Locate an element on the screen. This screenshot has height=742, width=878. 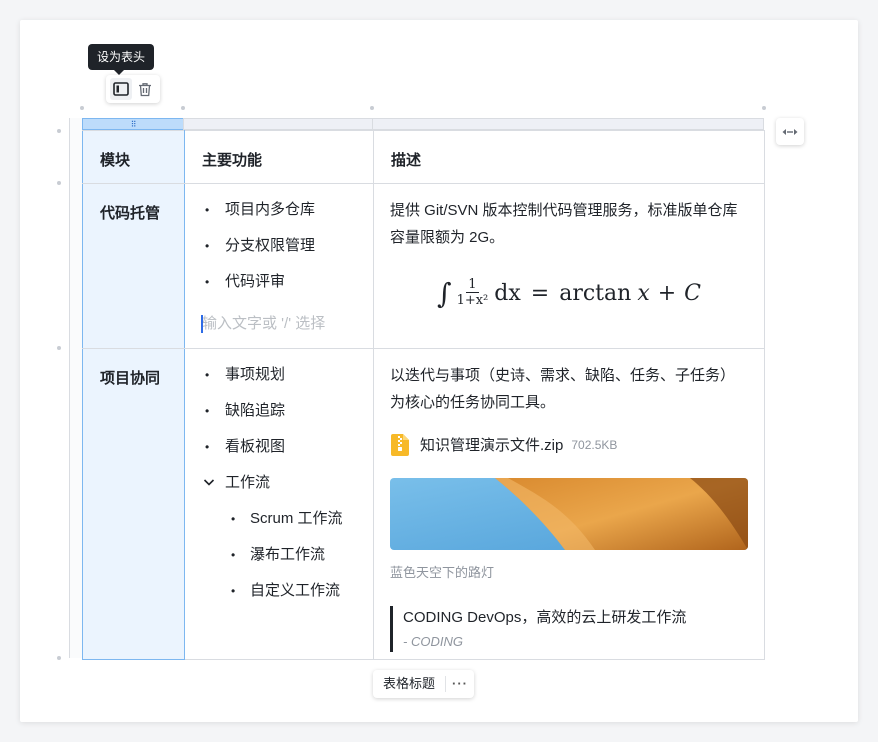
header-cell: 描述 is located at coordinates (569, 157).